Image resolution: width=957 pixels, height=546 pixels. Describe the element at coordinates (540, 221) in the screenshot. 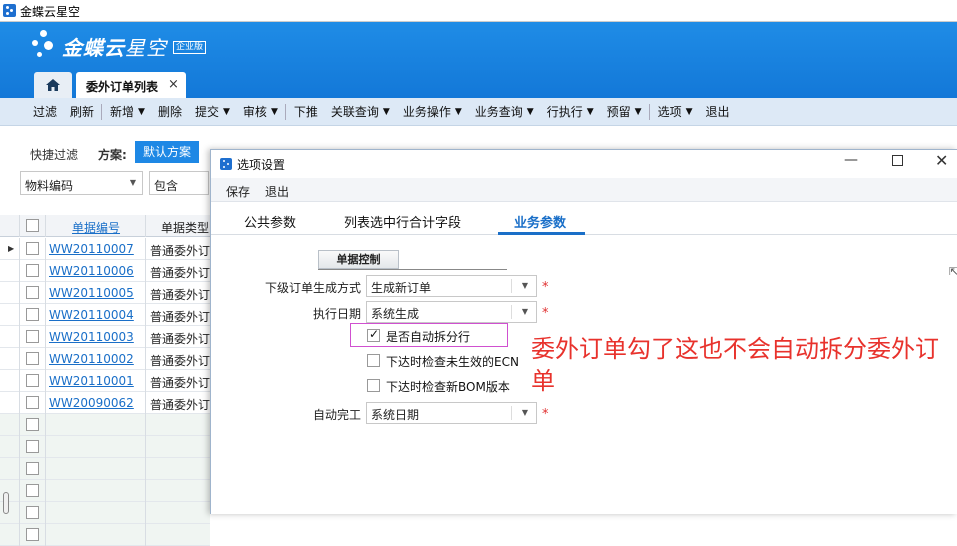

I see `tab-business-params: 业务参数` at that location.